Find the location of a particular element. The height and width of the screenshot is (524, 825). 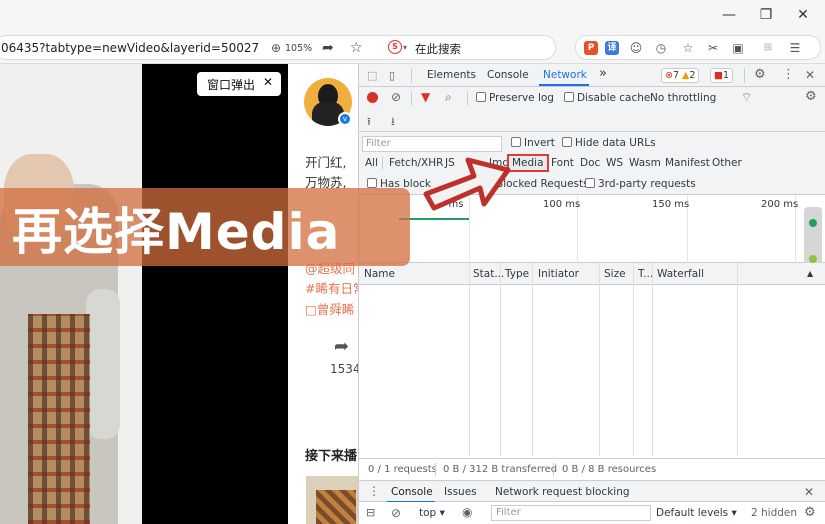

filter-funnel-icon: ▼ is located at coordinates (425, 97).